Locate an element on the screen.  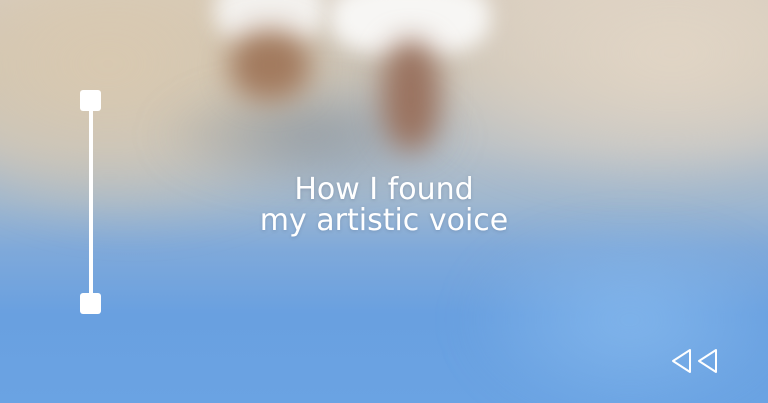
rewind-button is located at coordinates (695, 361).